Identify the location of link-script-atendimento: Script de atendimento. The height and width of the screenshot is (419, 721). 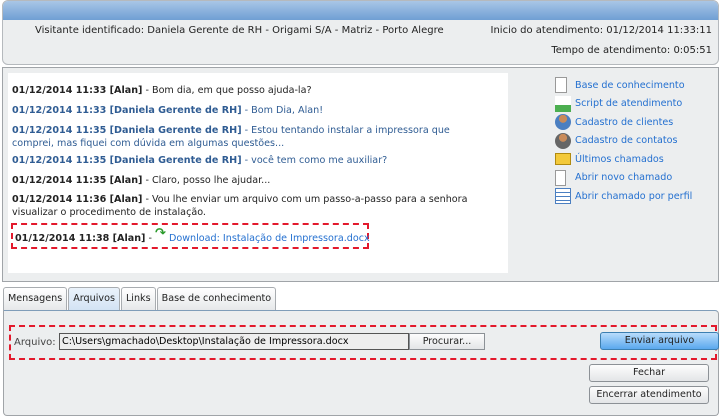
(623, 104).